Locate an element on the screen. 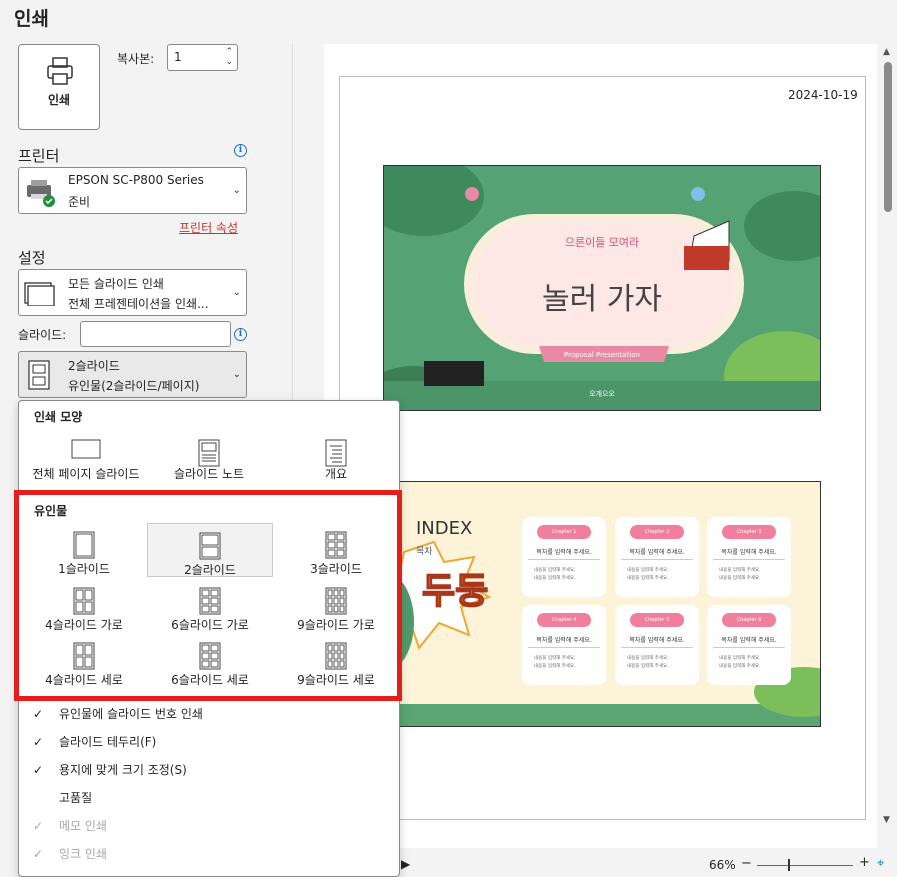 The height and width of the screenshot is (877, 897). check-option-label: 슬라이드 테두리(F) is located at coordinates (108, 742).